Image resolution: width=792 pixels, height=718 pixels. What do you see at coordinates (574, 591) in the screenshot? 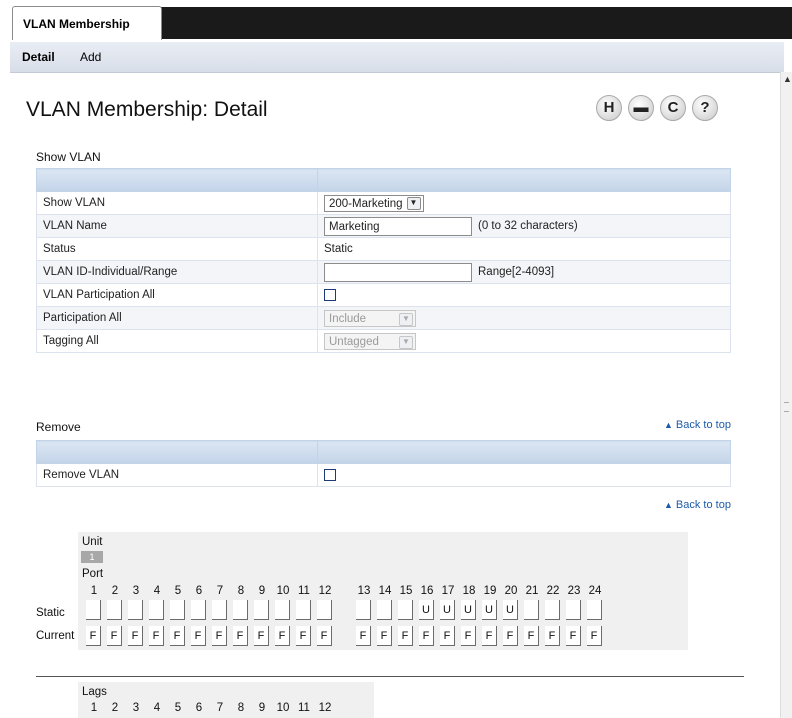
I see `port-number-23: 23` at bounding box center [574, 591].